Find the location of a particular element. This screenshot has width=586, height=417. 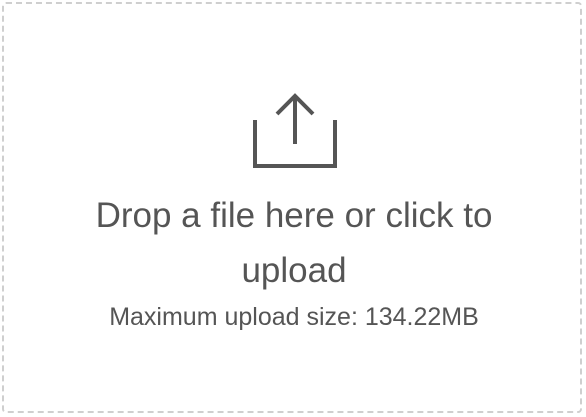

upload-size-limit: Maximum upload size: 134.22MB is located at coordinates (294, 317).